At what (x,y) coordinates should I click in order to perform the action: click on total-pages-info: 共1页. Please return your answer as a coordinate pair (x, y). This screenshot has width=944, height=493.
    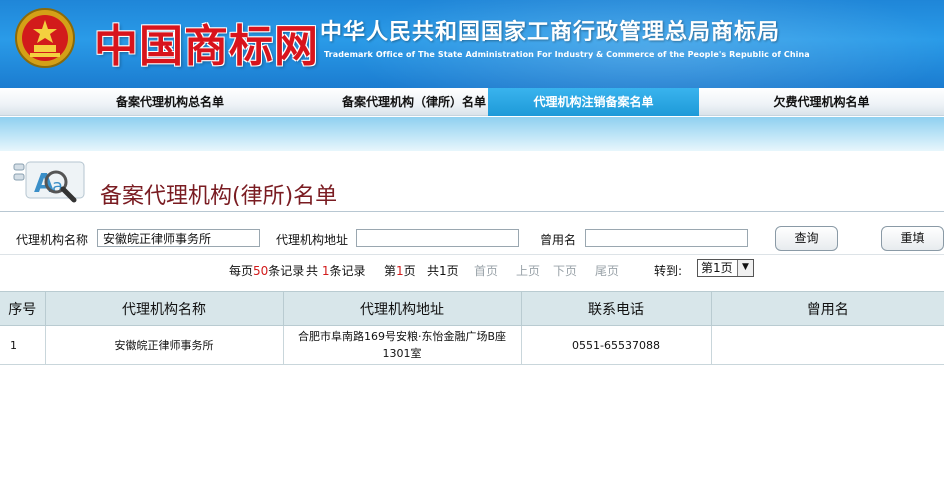
    Looking at the image, I should click on (443, 271).